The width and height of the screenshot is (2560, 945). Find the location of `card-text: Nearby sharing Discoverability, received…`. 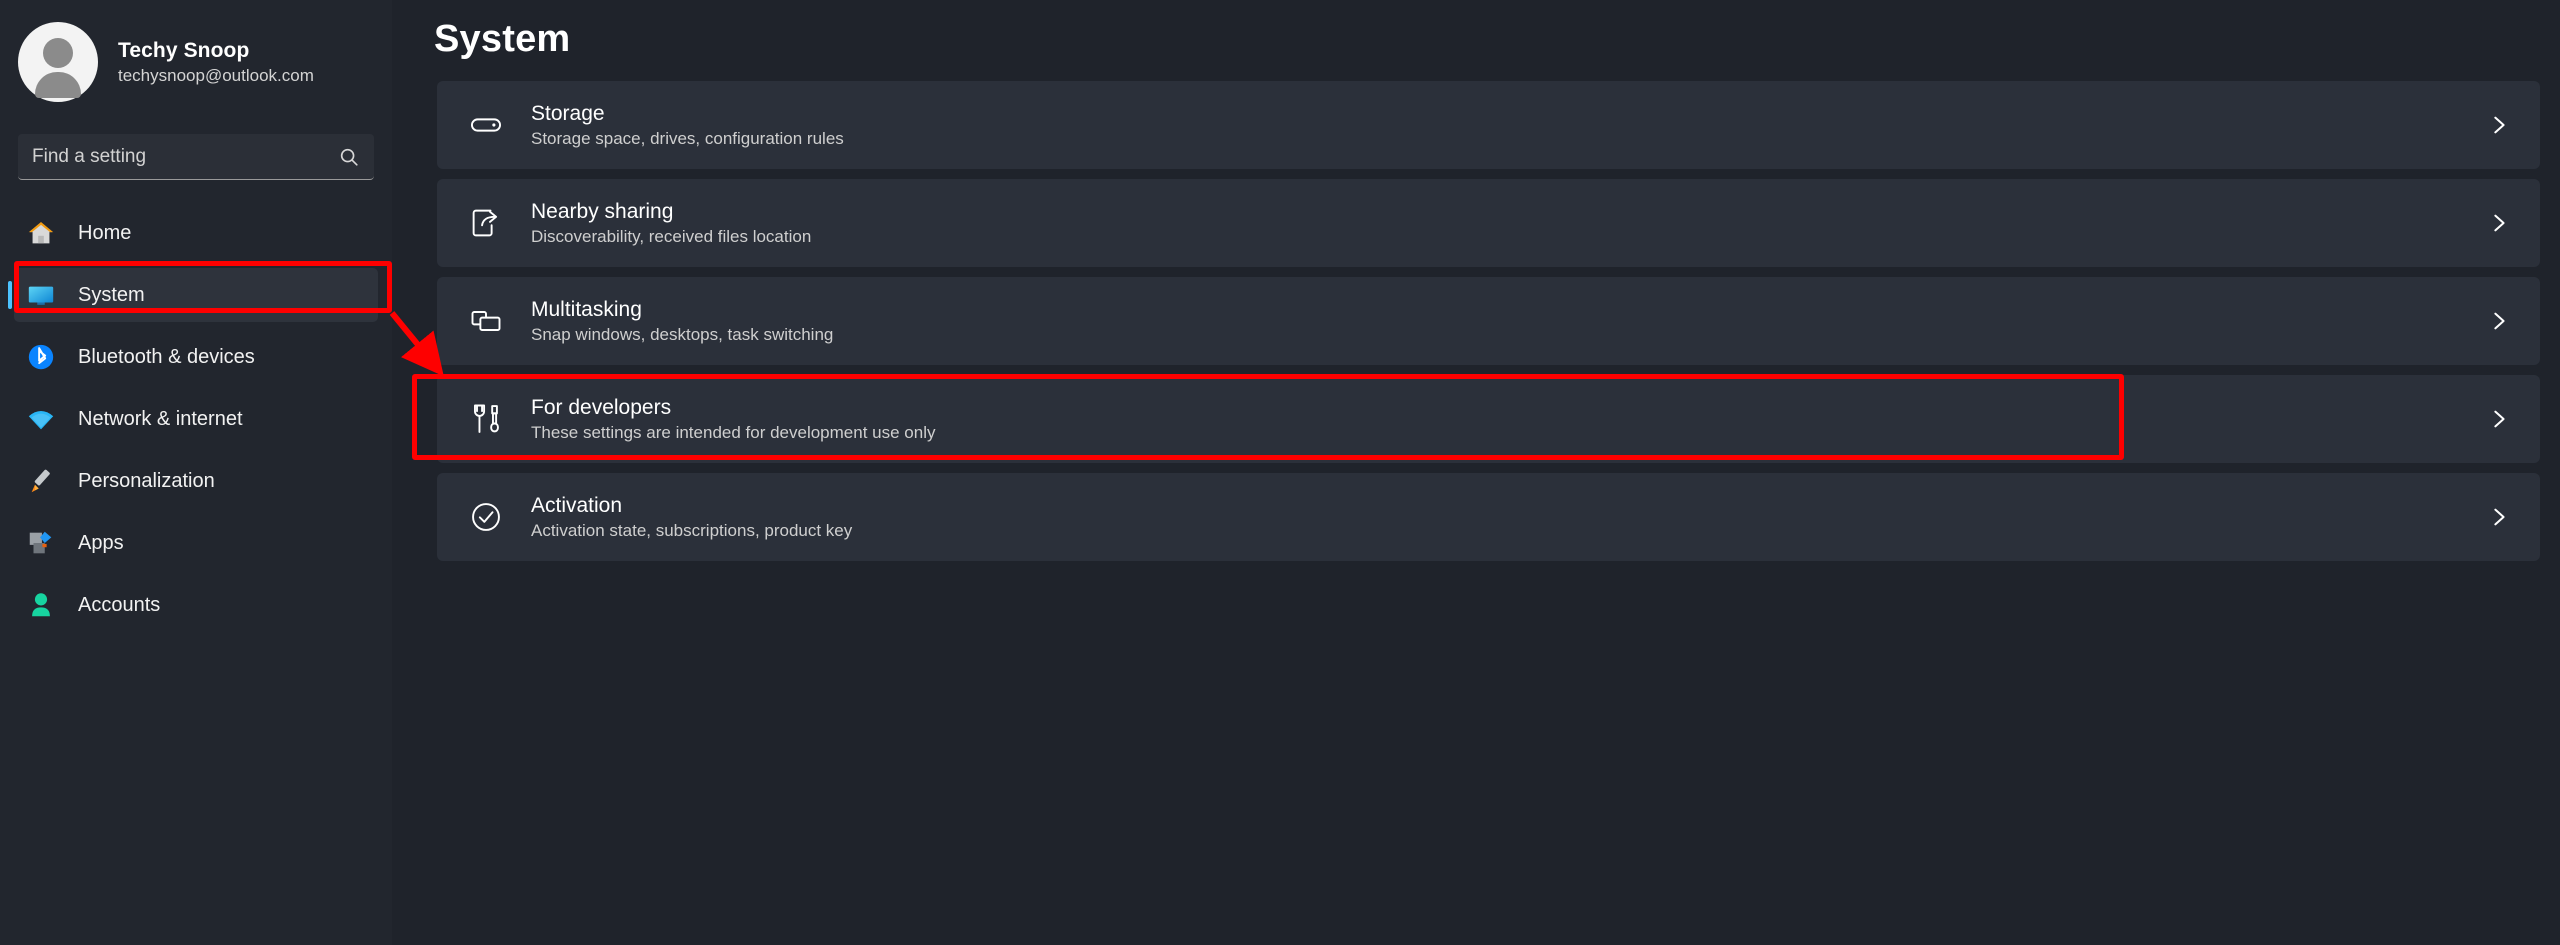

card-text: Nearby sharing Discoverability, received… is located at coordinates (1509, 223).